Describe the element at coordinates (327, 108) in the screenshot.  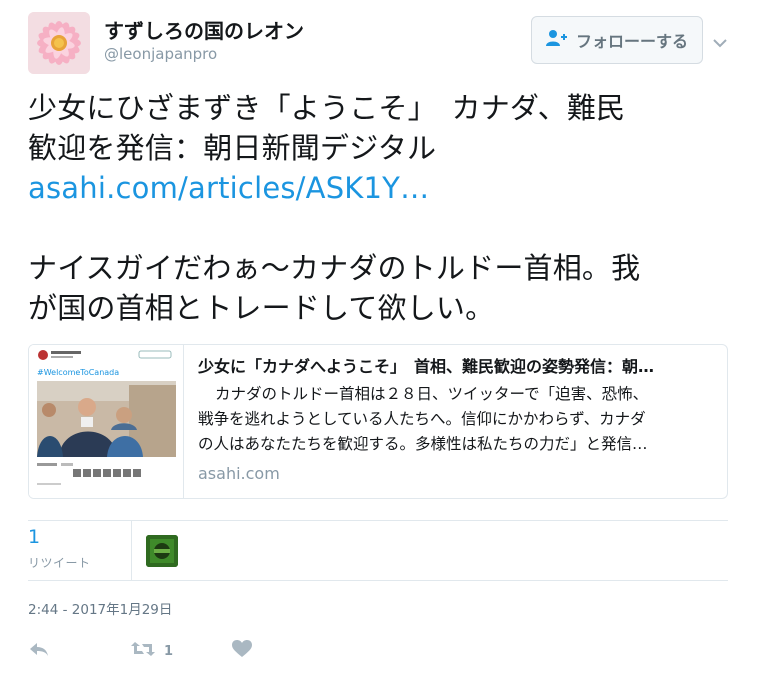
I see `tweet-text-line: 少女にひざまずき「ようこそ」 カナダ、難民` at that location.